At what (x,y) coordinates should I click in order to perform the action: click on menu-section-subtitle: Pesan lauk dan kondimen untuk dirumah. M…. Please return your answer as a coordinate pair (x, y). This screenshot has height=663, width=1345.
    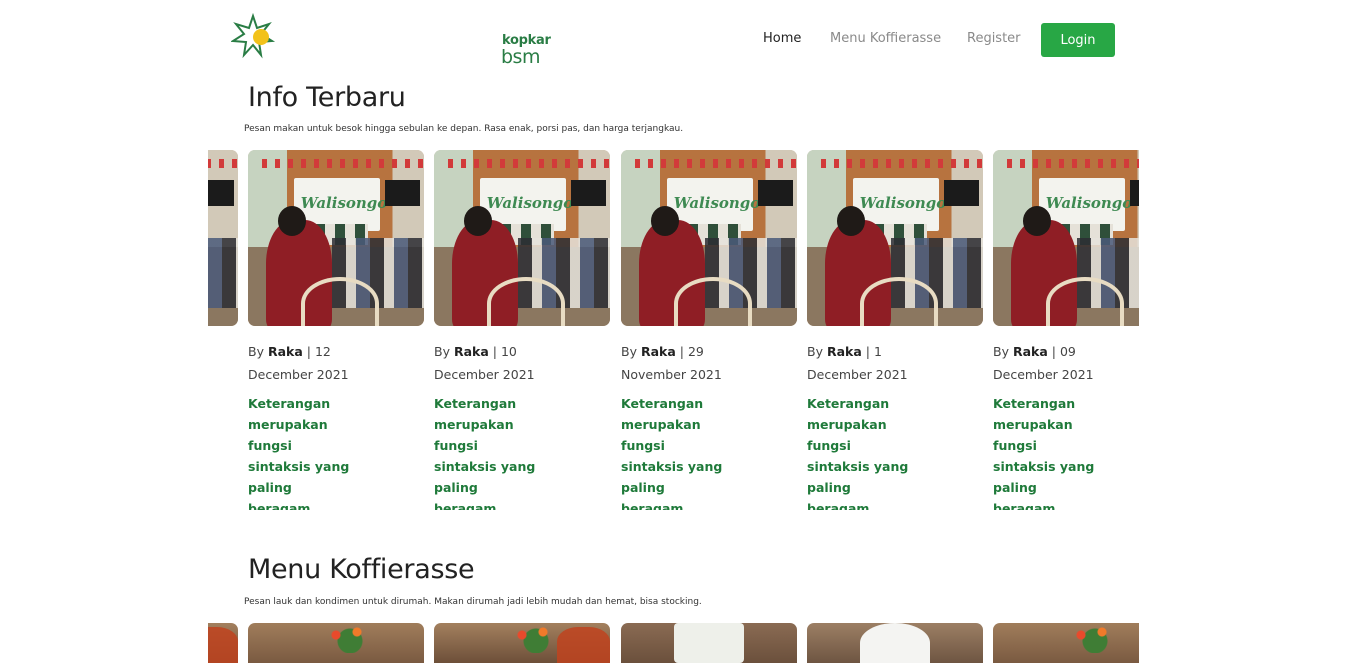
    Looking at the image, I should click on (473, 602).